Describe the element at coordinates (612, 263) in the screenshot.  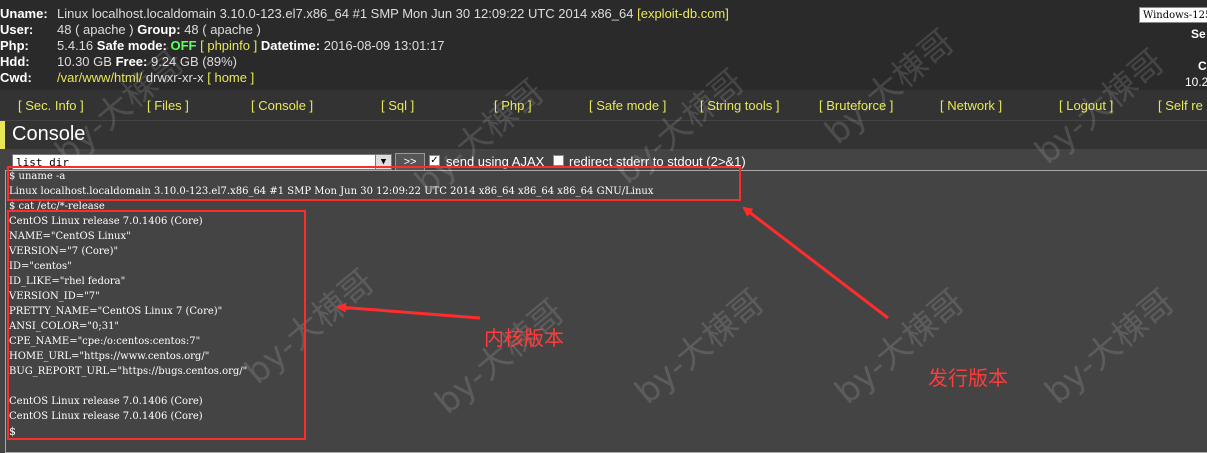
I see `annotation-arrows` at that location.